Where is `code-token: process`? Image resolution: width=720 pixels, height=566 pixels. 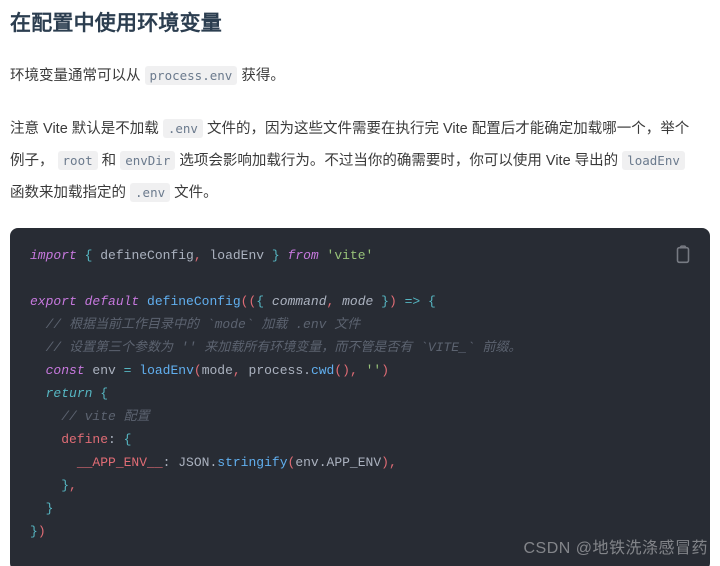
code-token: process is located at coordinates (272, 370).